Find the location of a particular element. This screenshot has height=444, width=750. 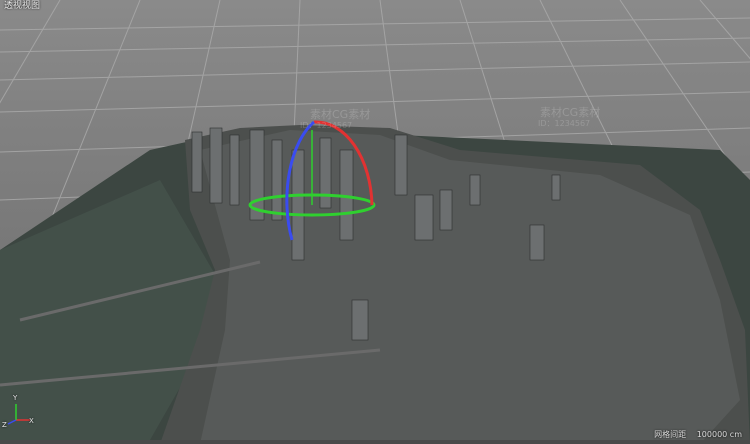

watermark-id-2: ID：1234567 is located at coordinates (564, 123).